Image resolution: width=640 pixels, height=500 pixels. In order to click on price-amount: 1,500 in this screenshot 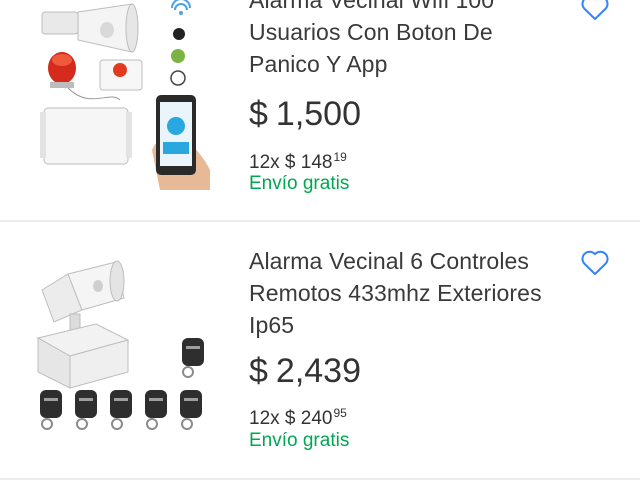, I will do `click(318, 114)`.